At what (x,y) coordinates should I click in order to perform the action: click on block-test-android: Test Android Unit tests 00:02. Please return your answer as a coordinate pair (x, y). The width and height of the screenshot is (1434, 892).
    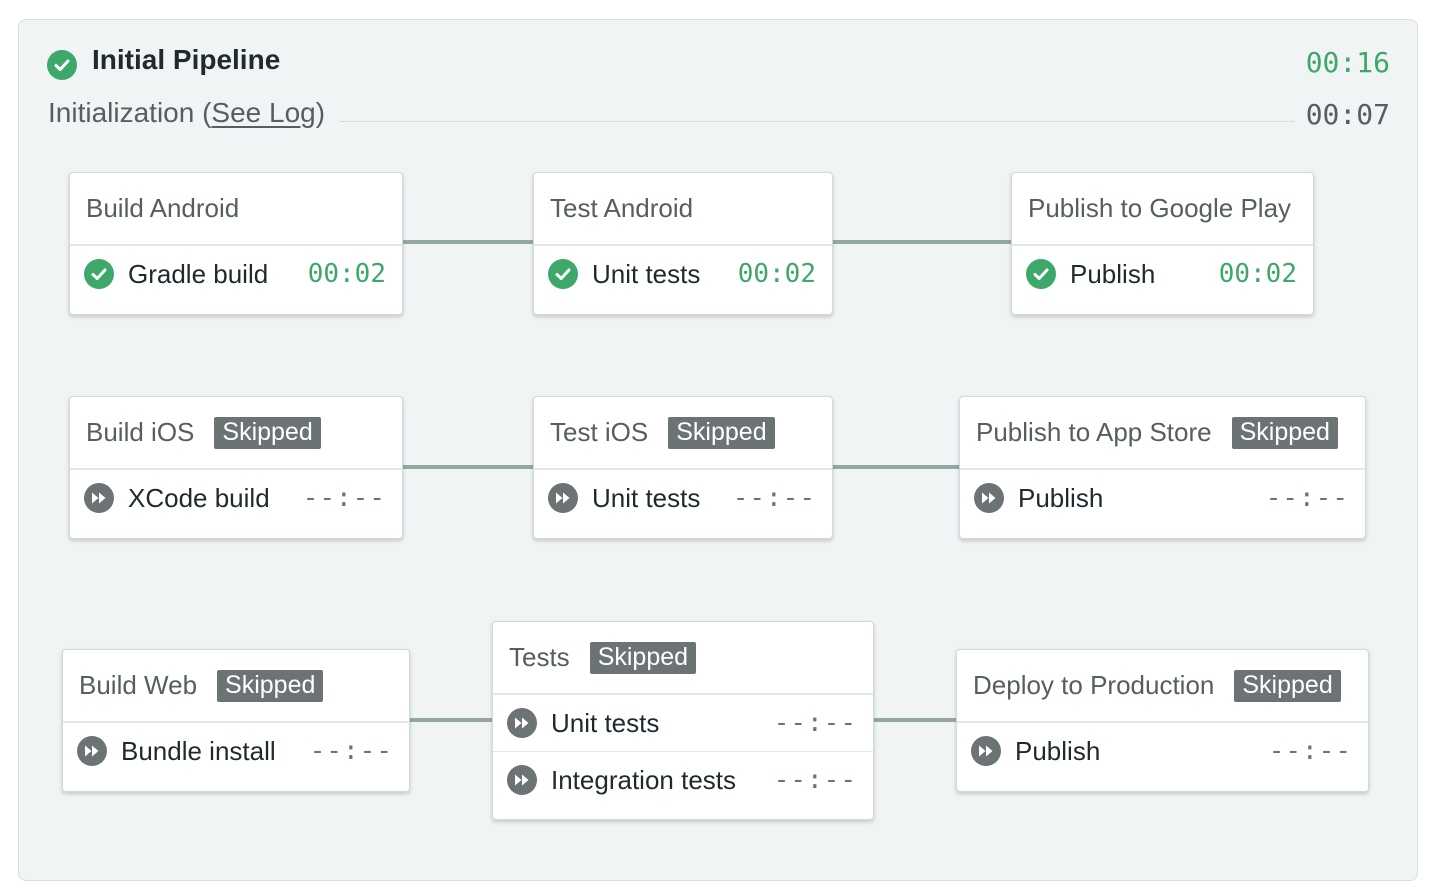
    Looking at the image, I should click on (683, 243).